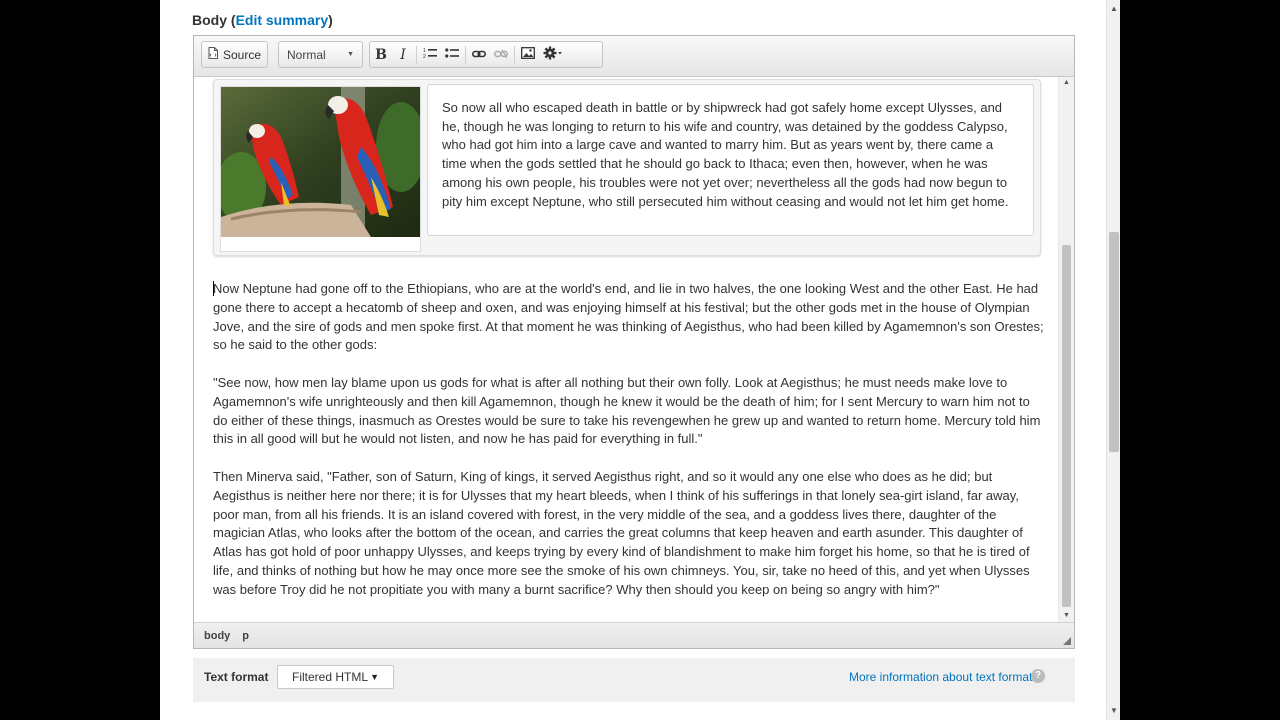 The width and height of the screenshot is (1280, 720). I want to click on body-field-label: Body (Edit summary), so click(262, 20).